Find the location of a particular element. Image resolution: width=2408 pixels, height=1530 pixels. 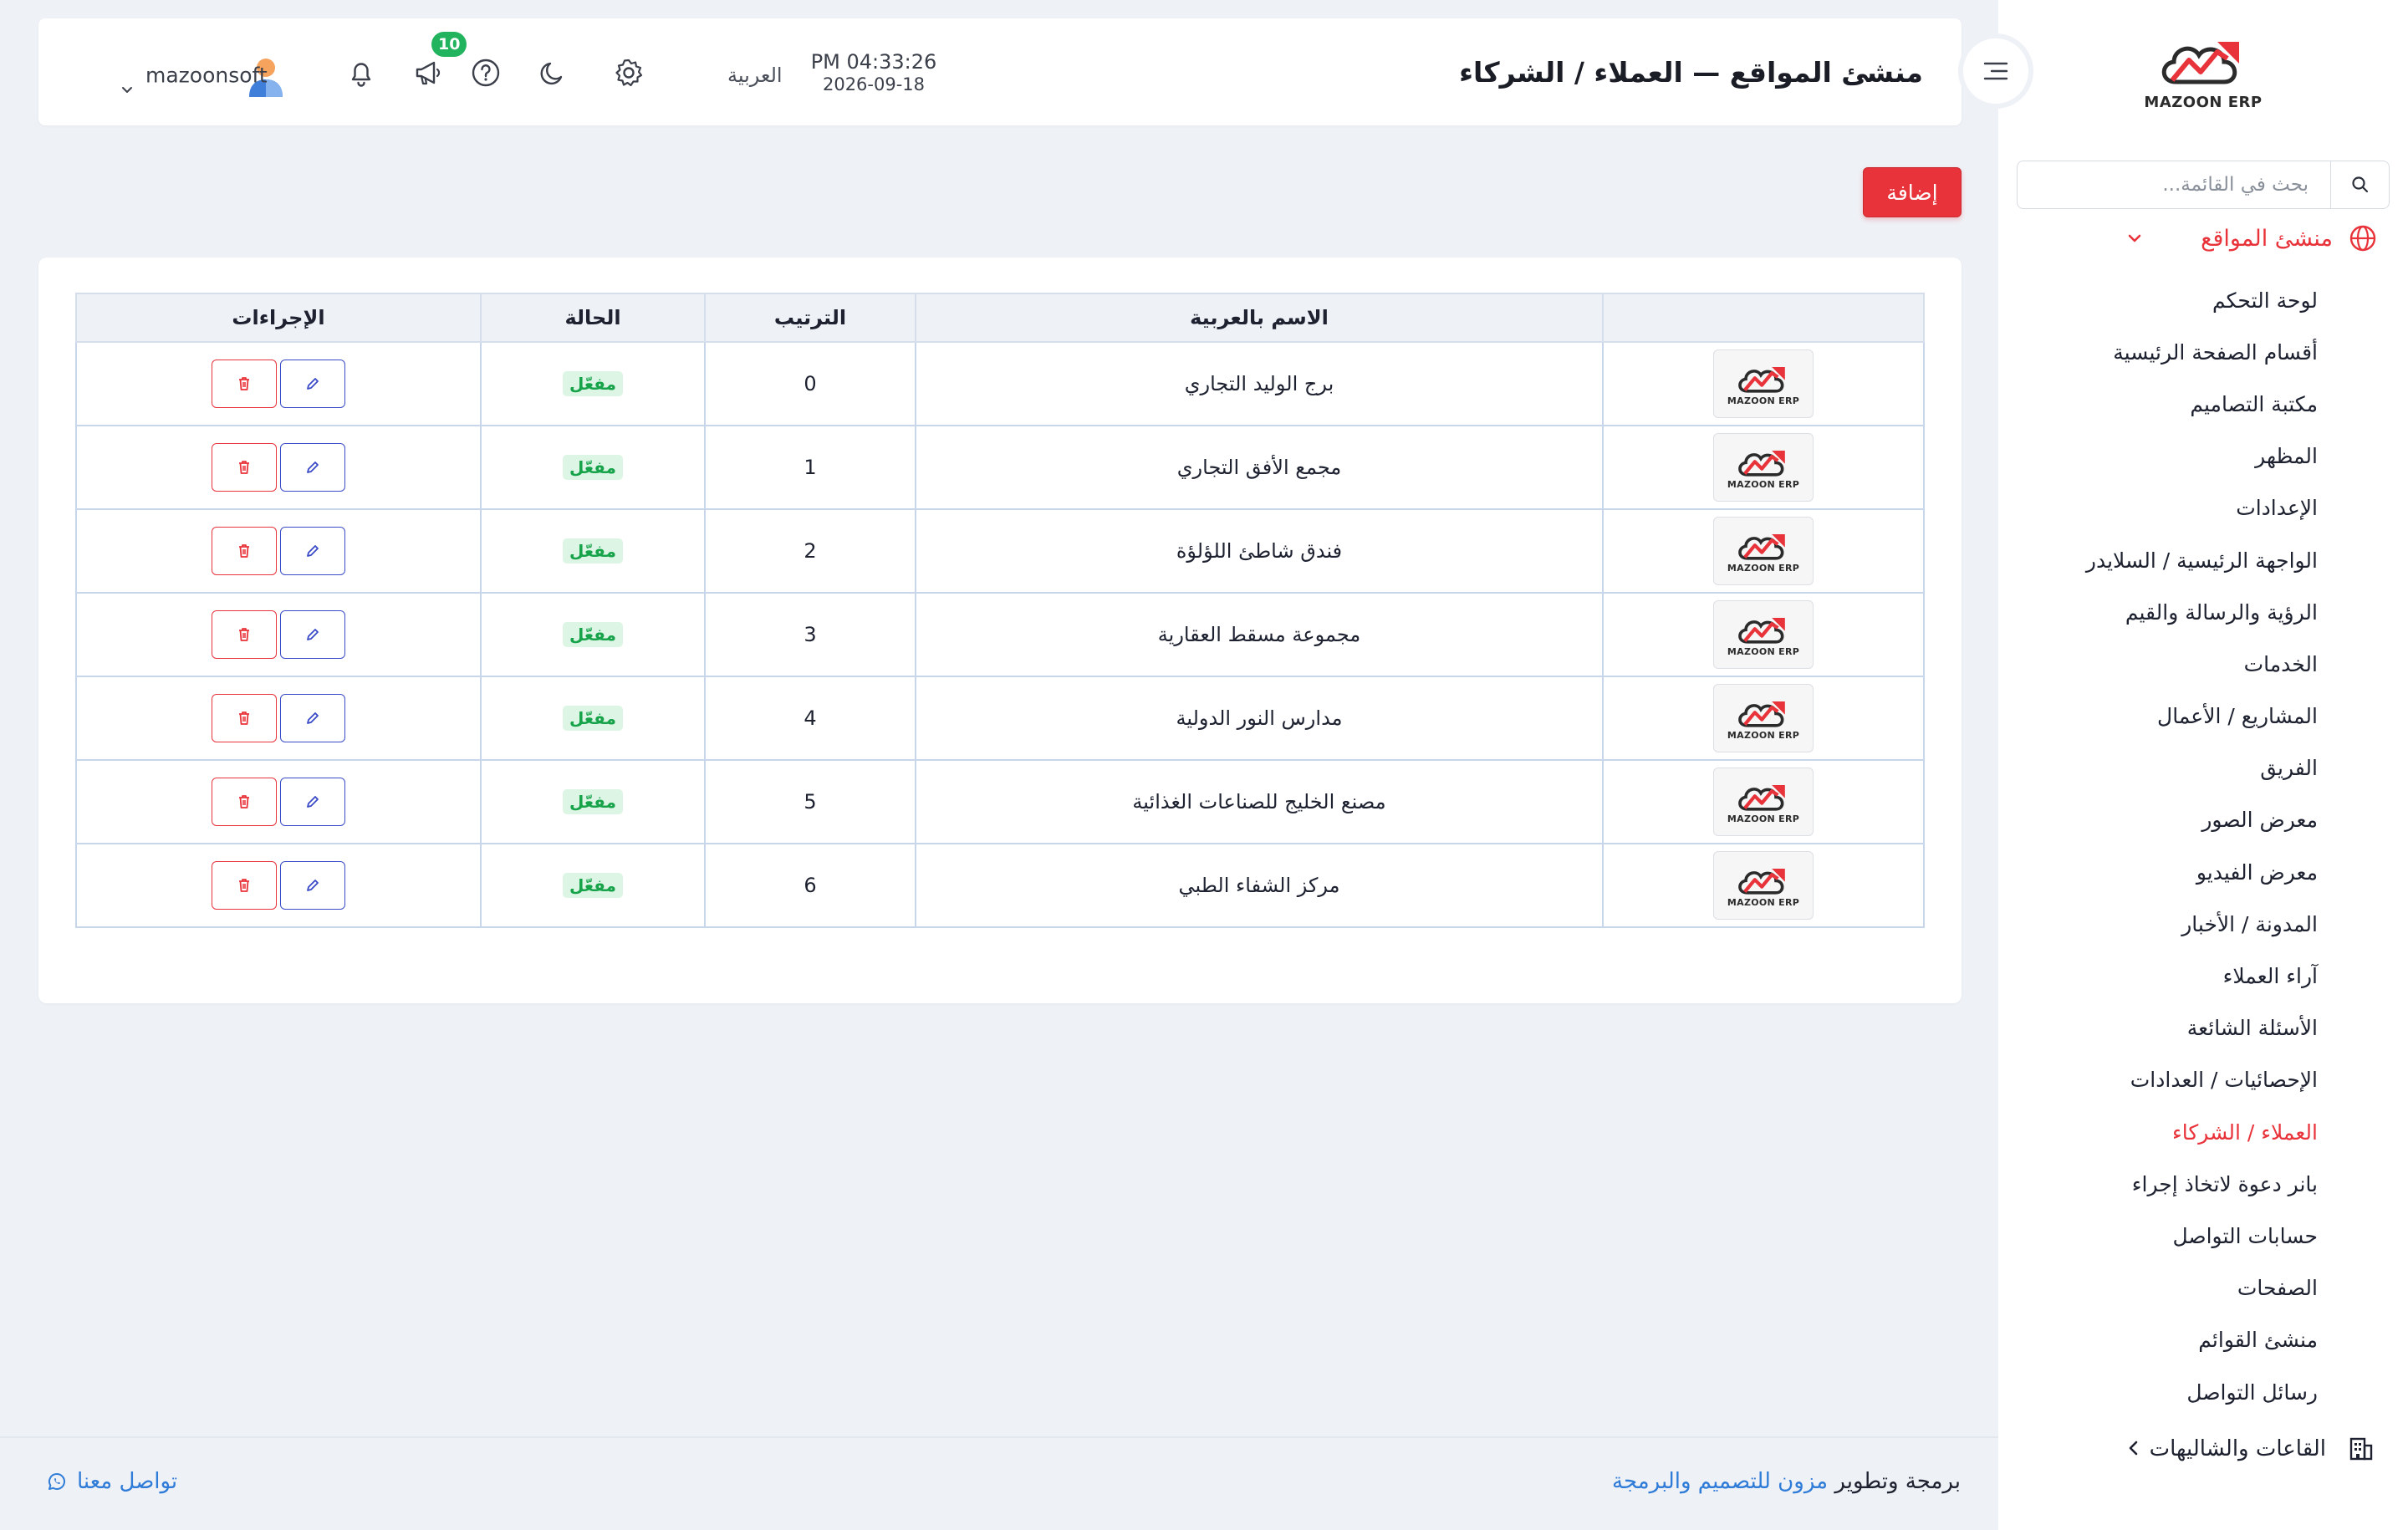

sidebar-group-site-builder: منشئ المواقع is located at coordinates (2203, 238).